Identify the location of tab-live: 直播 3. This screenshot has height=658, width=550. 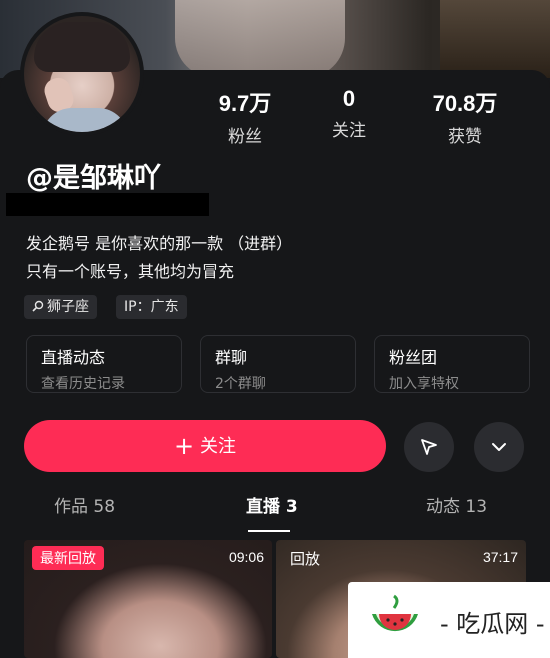
(272, 504).